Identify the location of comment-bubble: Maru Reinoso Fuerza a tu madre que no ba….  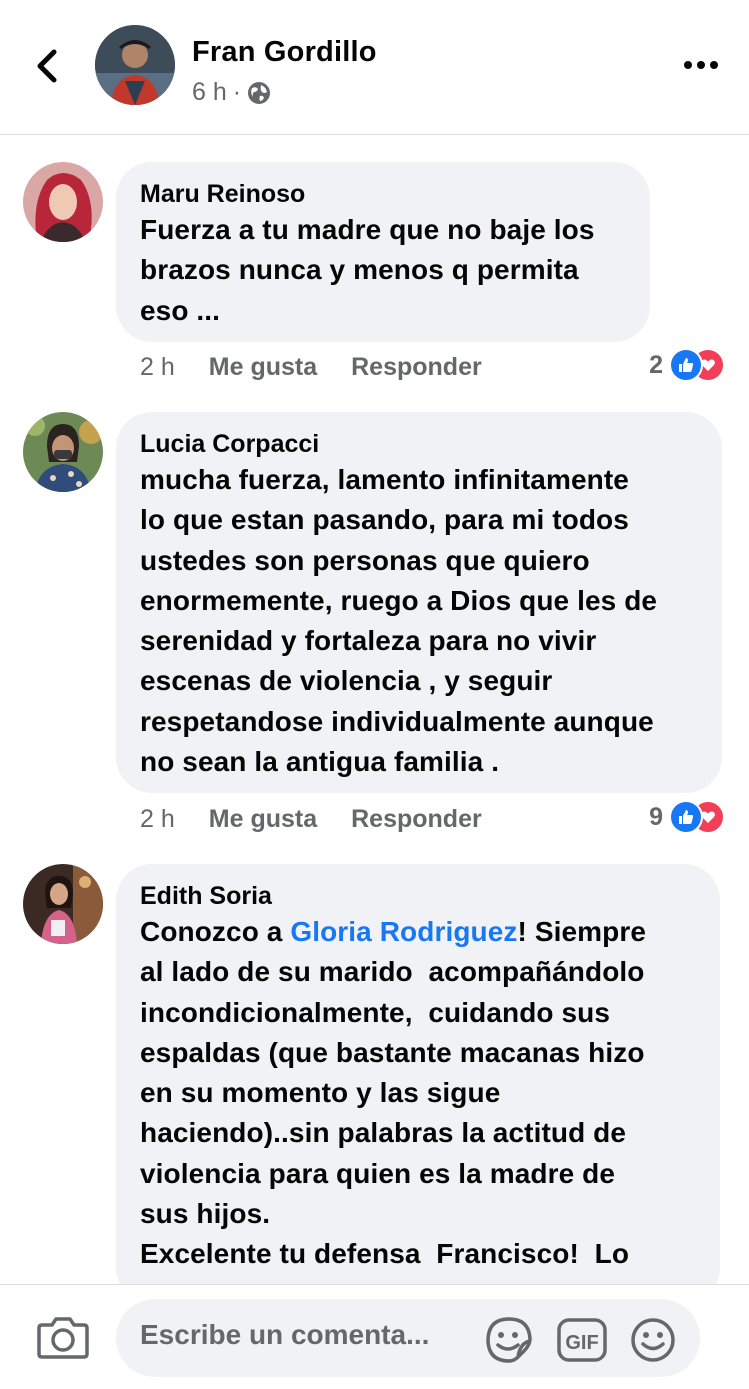
(383, 252).